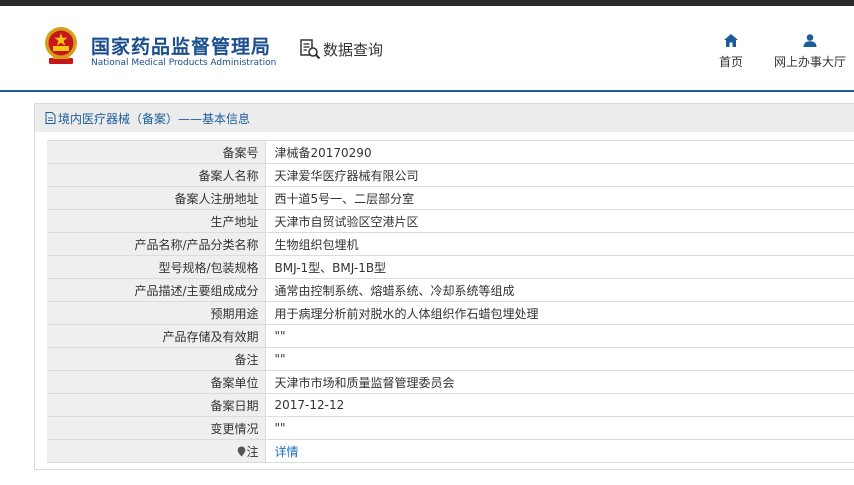 The image size is (854, 485). Describe the element at coordinates (310, 49) in the screenshot. I see `data-query-icon` at that location.